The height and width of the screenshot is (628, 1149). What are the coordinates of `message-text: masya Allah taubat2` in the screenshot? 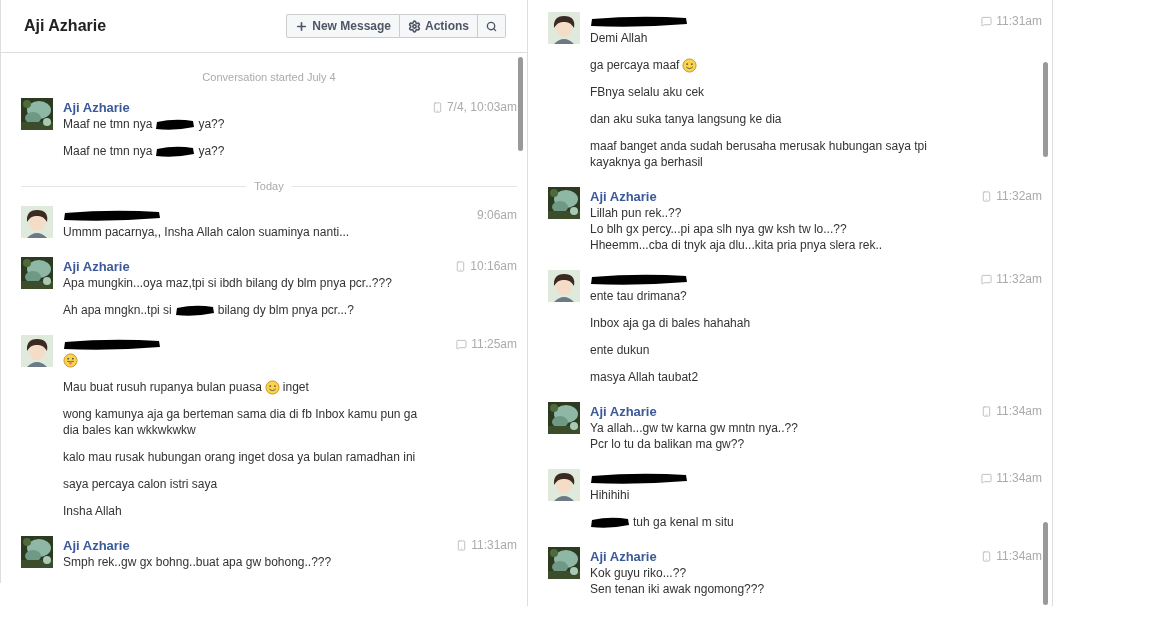 It's located at (644, 377).